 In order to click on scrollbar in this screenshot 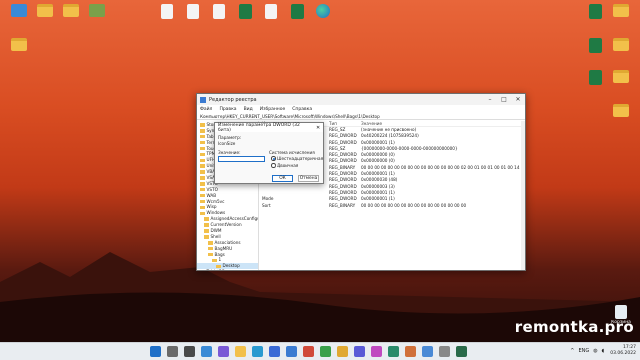, I will do `click(523, 195)`.